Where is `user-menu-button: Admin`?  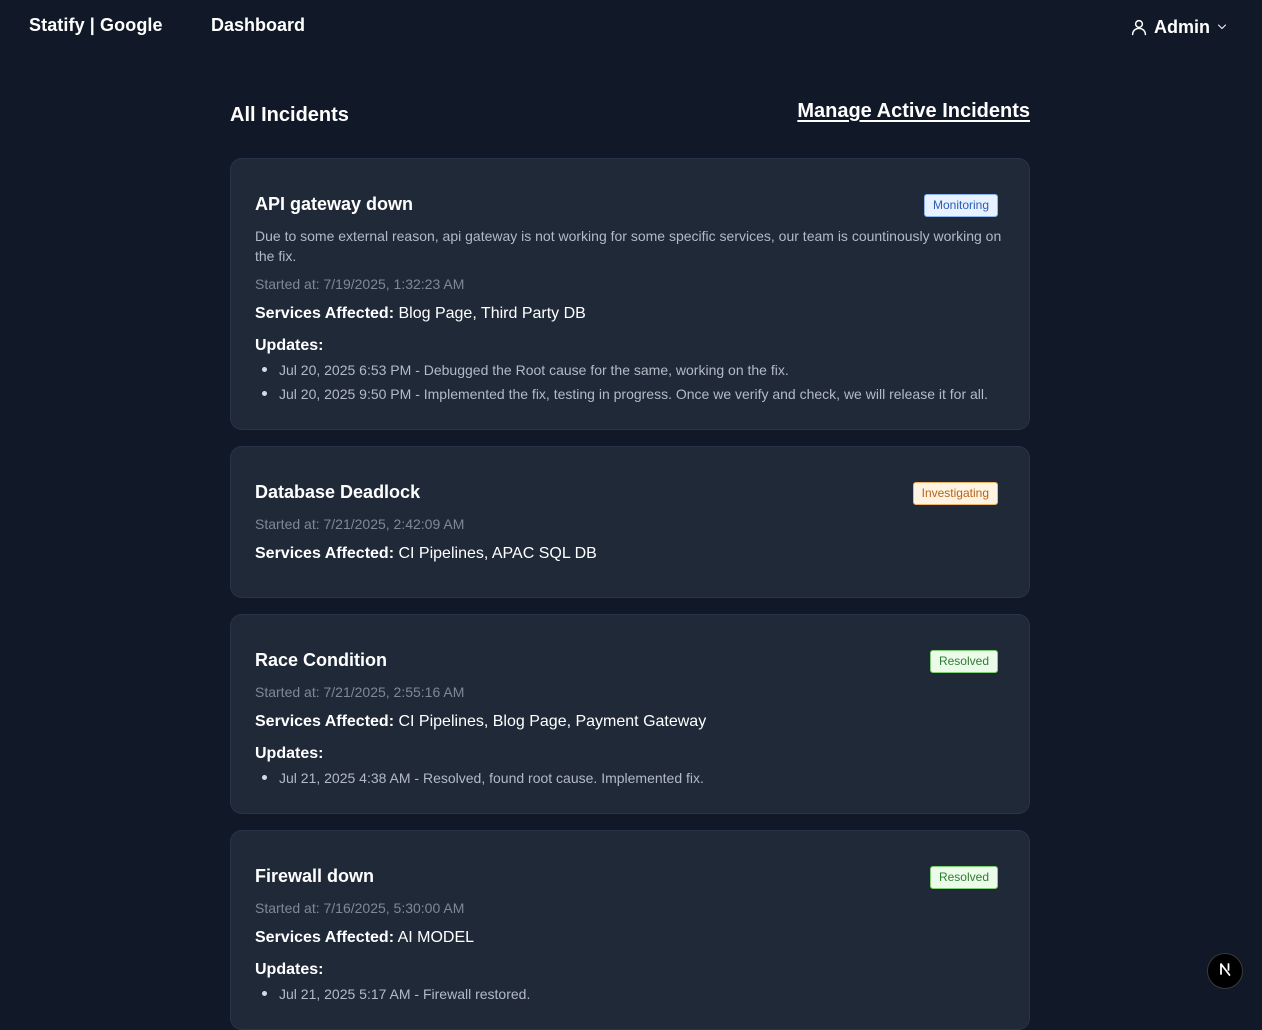 user-menu-button: Admin is located at coordinates (1179, 27).